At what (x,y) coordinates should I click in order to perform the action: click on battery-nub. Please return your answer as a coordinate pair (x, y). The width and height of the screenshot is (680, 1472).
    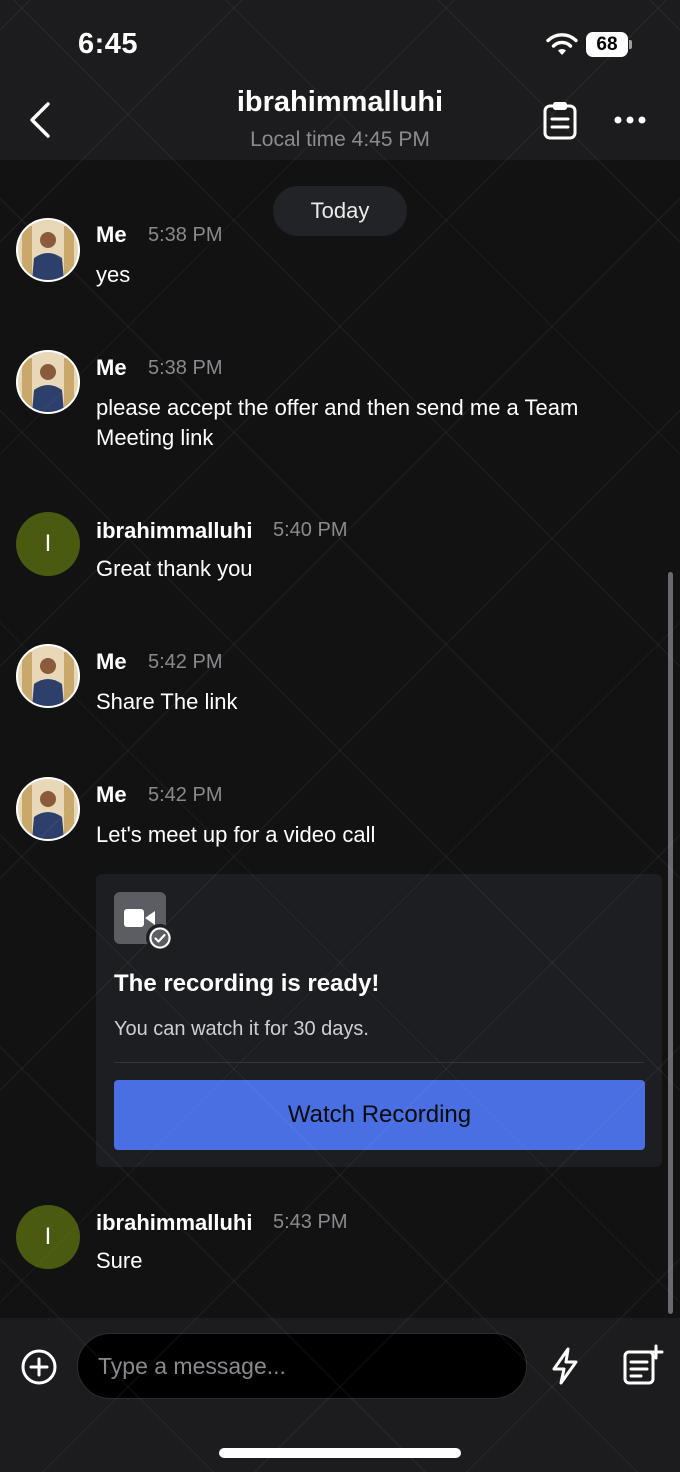
    Looking at the image, I should click on (630, 44).